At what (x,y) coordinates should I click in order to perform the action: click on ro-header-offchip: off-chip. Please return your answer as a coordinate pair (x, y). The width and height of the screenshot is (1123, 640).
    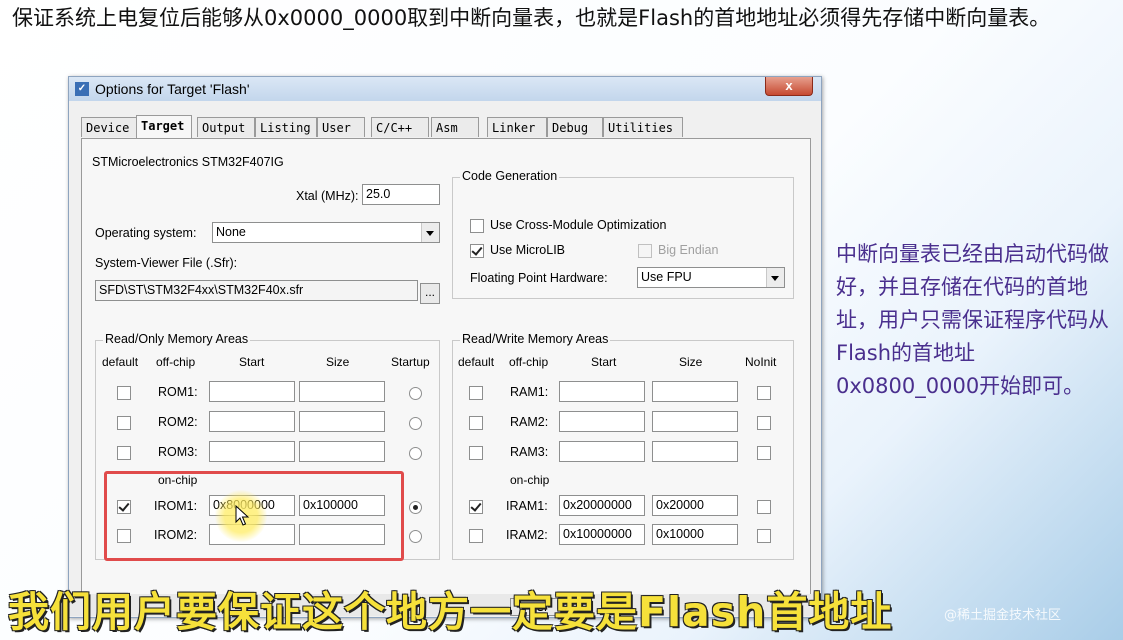
    Looking at the image, I should click on (176, 362).